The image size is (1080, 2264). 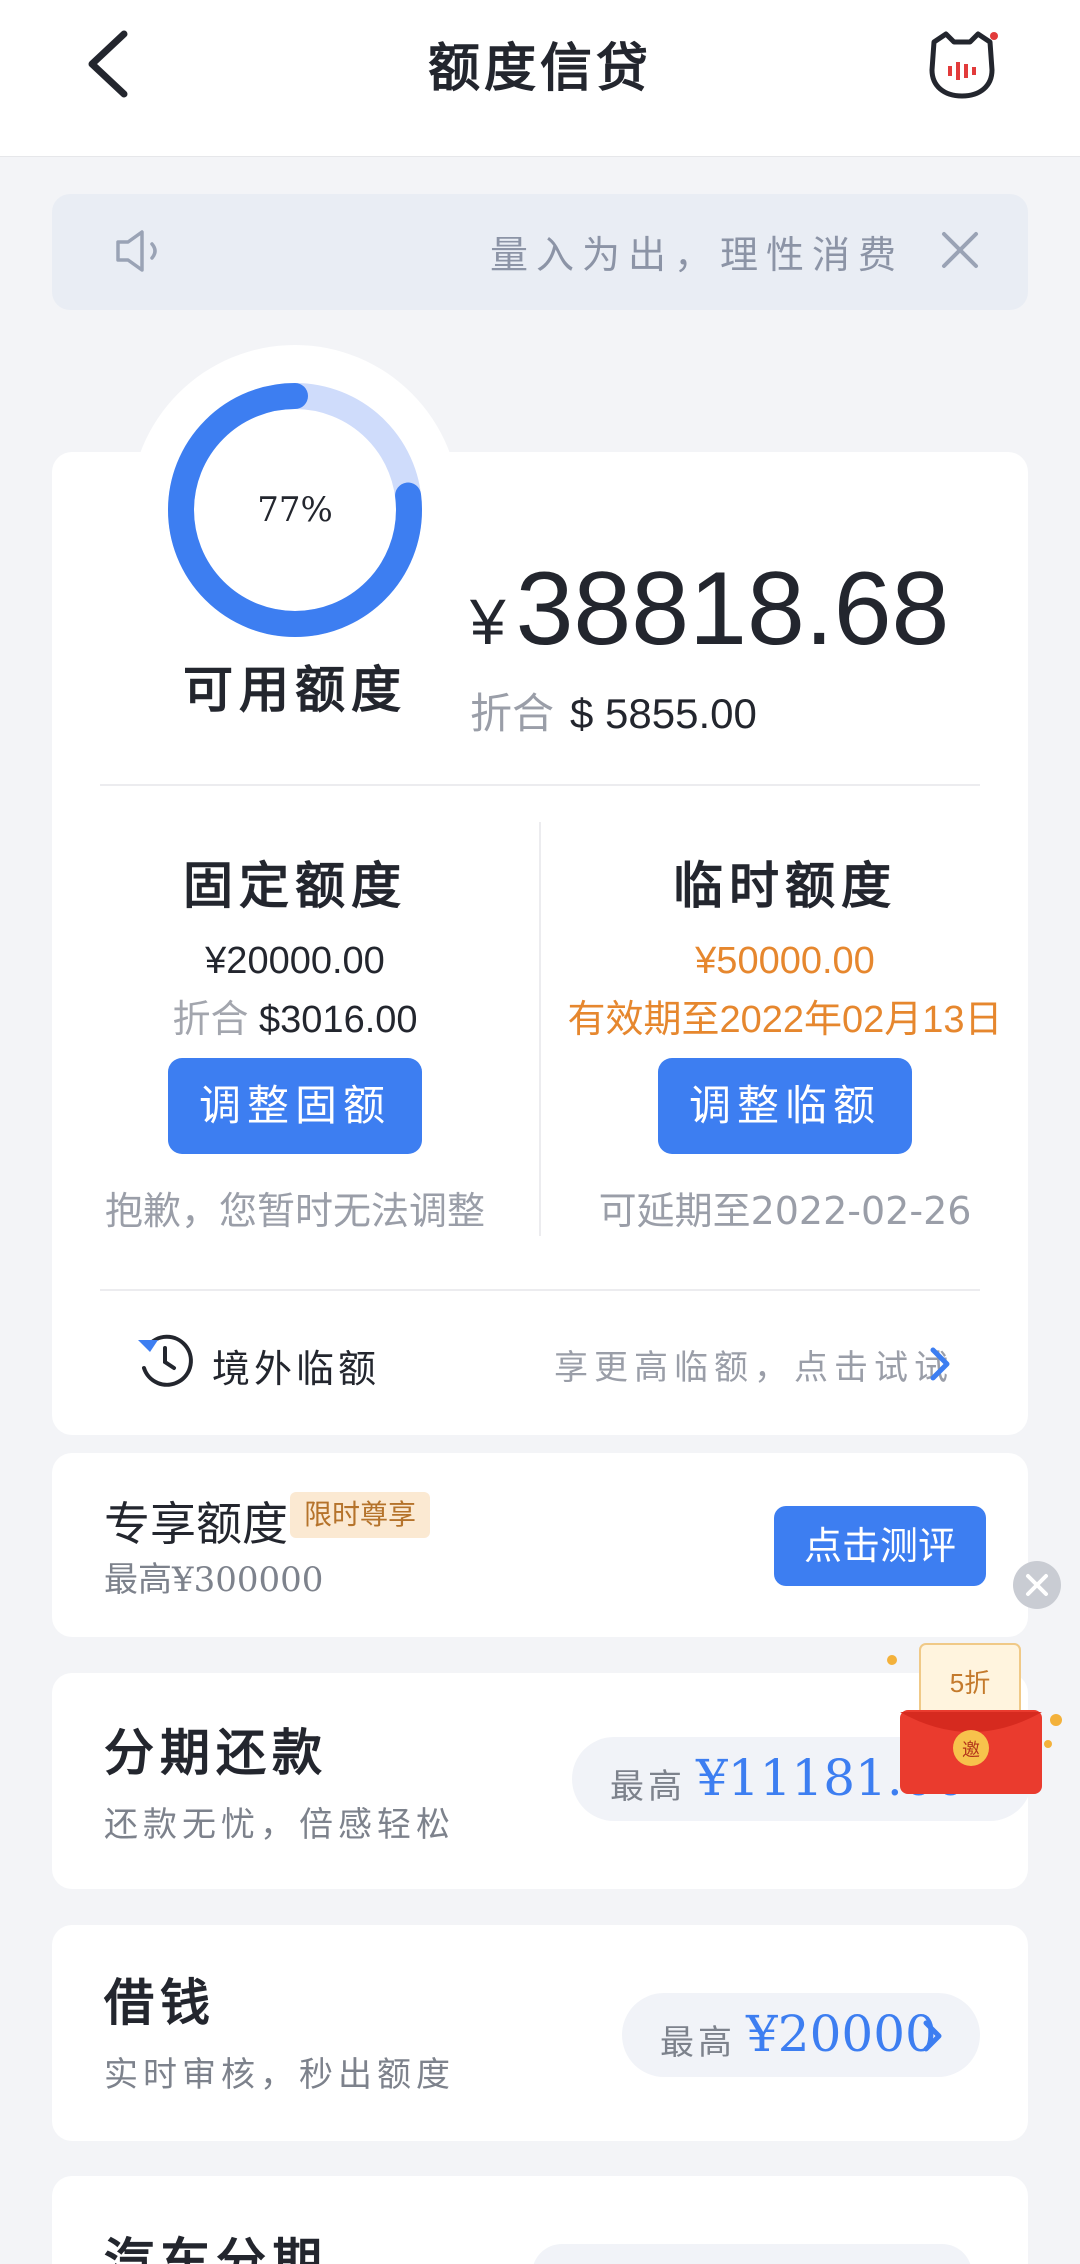 What do you see at coordinates (732, 609) in the screenshot?
I see `available-amount-value: 38818.68` at bounding box center [732, 609].